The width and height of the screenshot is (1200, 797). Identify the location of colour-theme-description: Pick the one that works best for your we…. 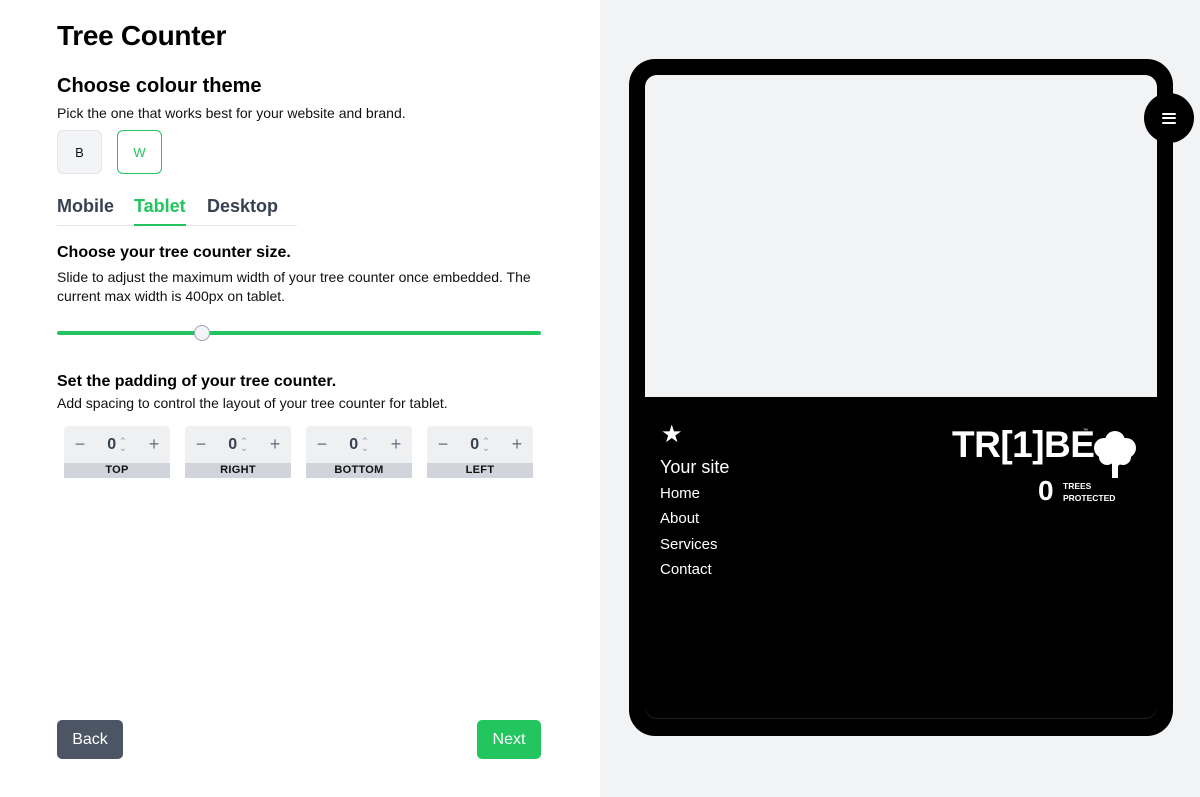
(231, 113).